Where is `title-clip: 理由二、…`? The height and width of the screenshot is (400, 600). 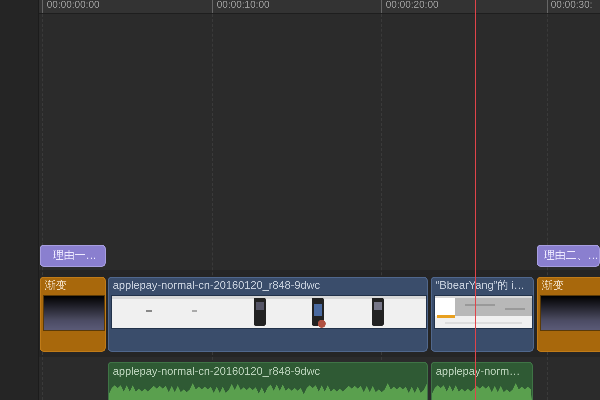 title-clip: 理由二、… is located at coordinates (568, 256).